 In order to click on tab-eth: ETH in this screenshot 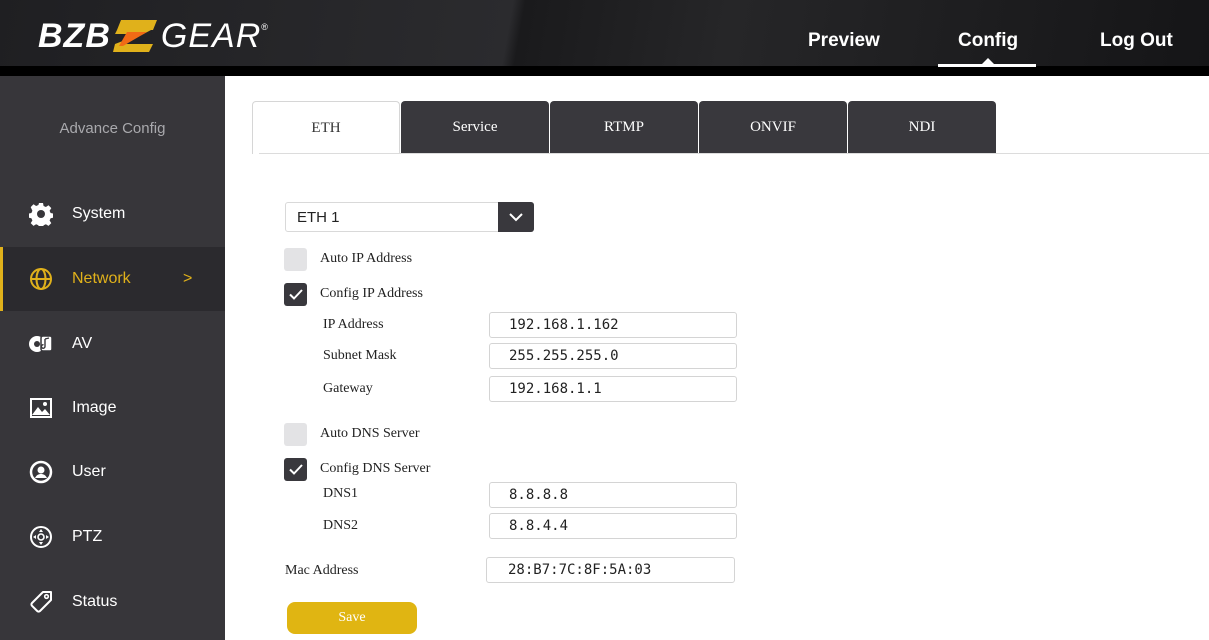, I will do `click(326, 127)`.